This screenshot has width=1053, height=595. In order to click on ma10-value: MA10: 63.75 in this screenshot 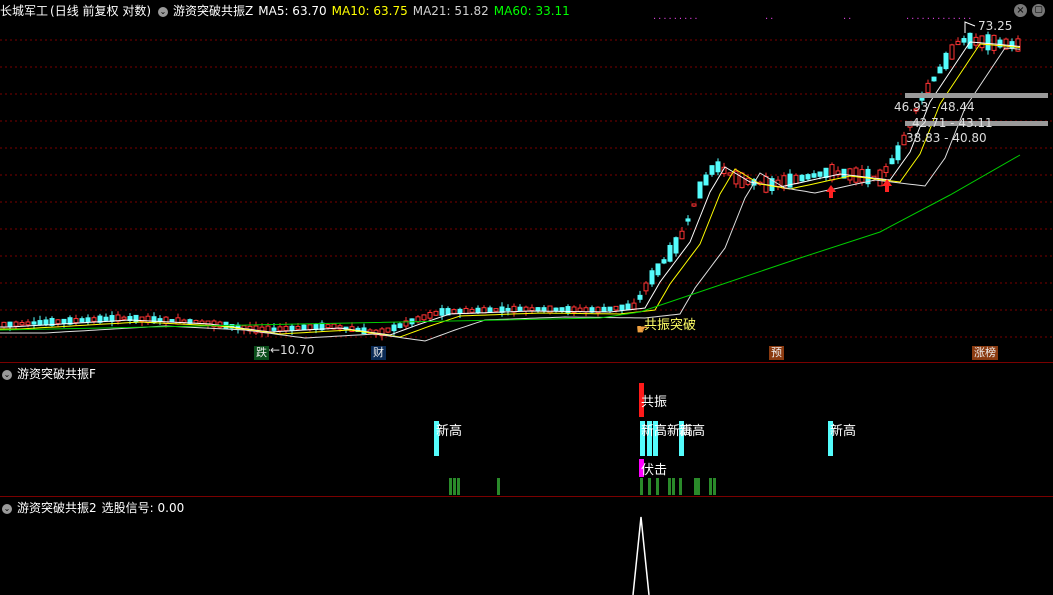, I will do `click(369, 11)`.